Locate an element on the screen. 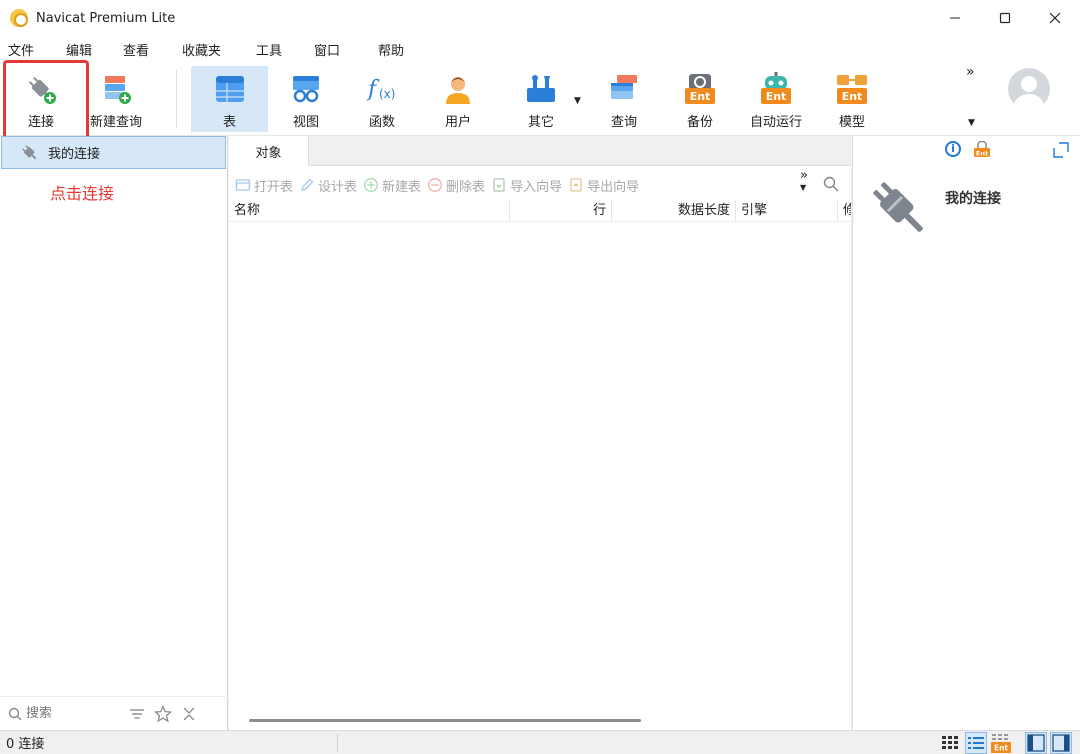 This screenshot has width=1080, height=754. menu-favorites: 收藏夹 is located at coordinates (211, 49).